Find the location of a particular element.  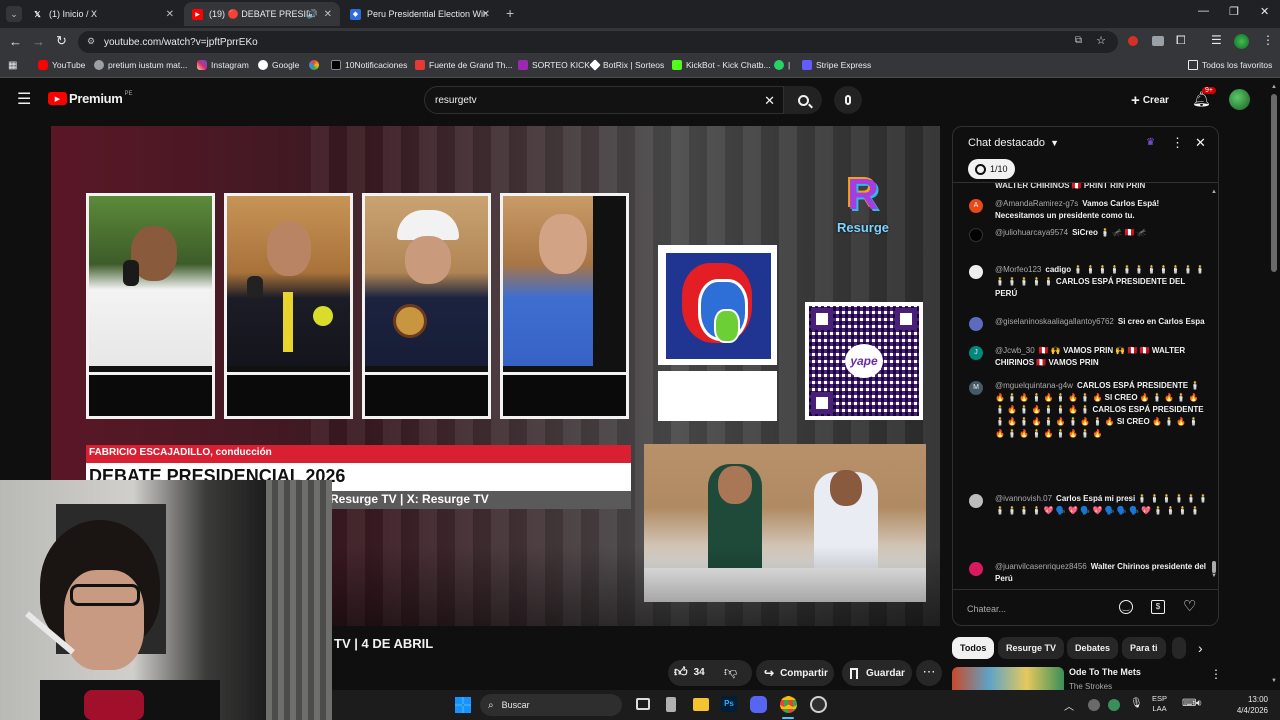

create-button: + Crear is located at coordinates (1150, 100).